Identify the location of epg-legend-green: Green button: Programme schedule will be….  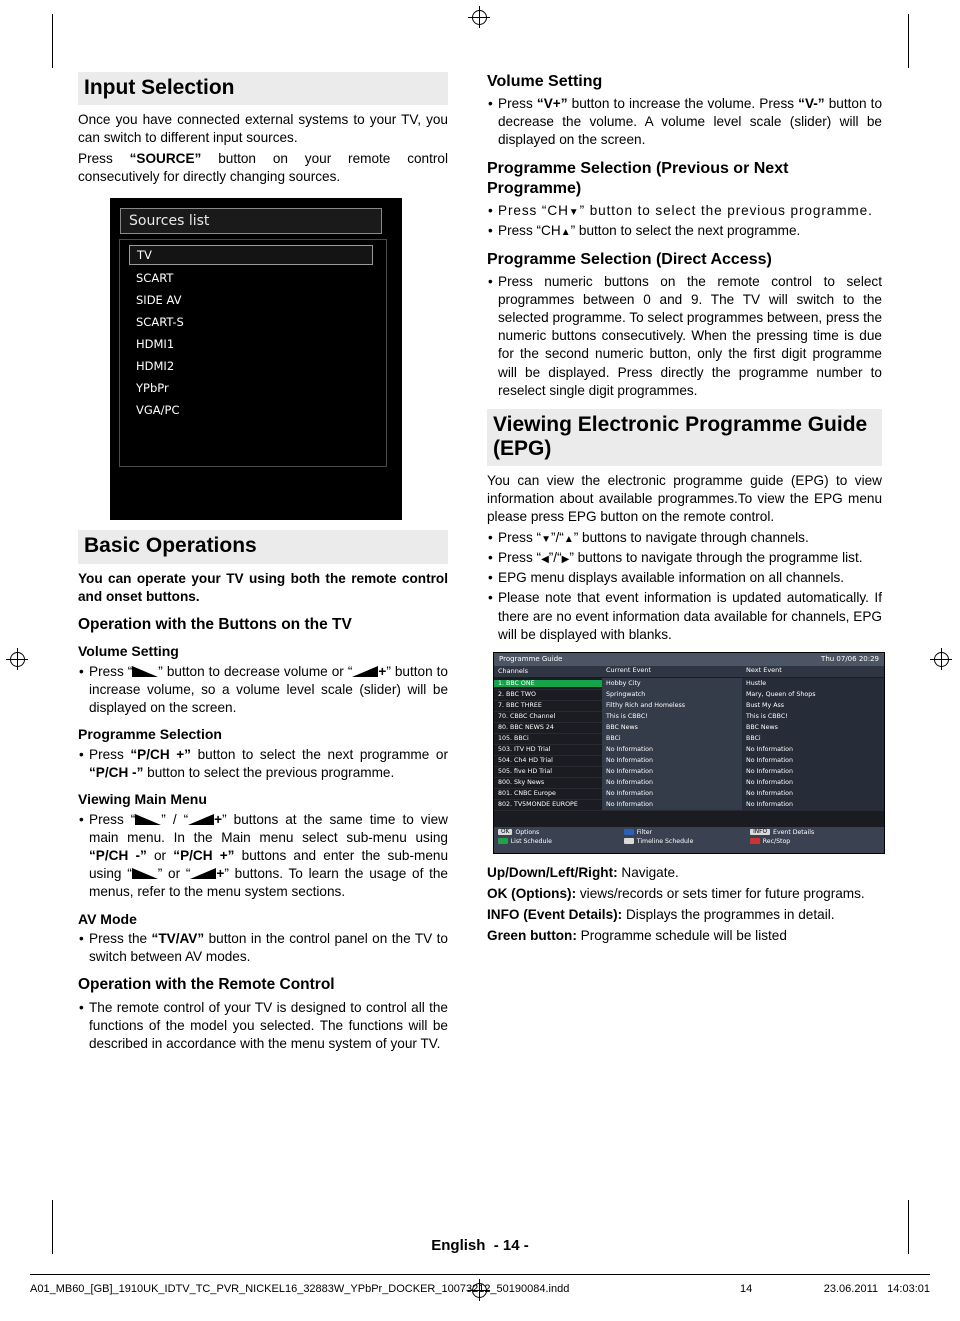
(684, 936).